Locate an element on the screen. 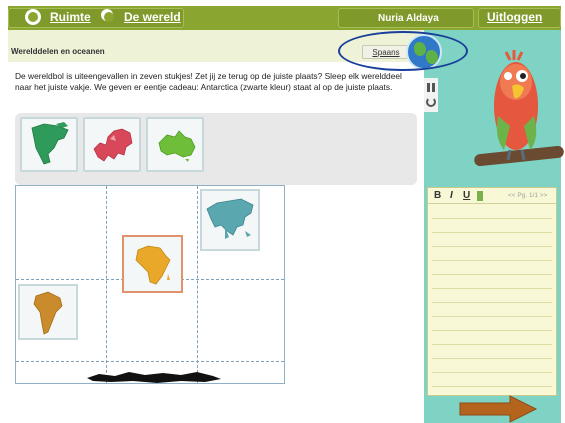  piece-africa is located at coordinates (152, 264).